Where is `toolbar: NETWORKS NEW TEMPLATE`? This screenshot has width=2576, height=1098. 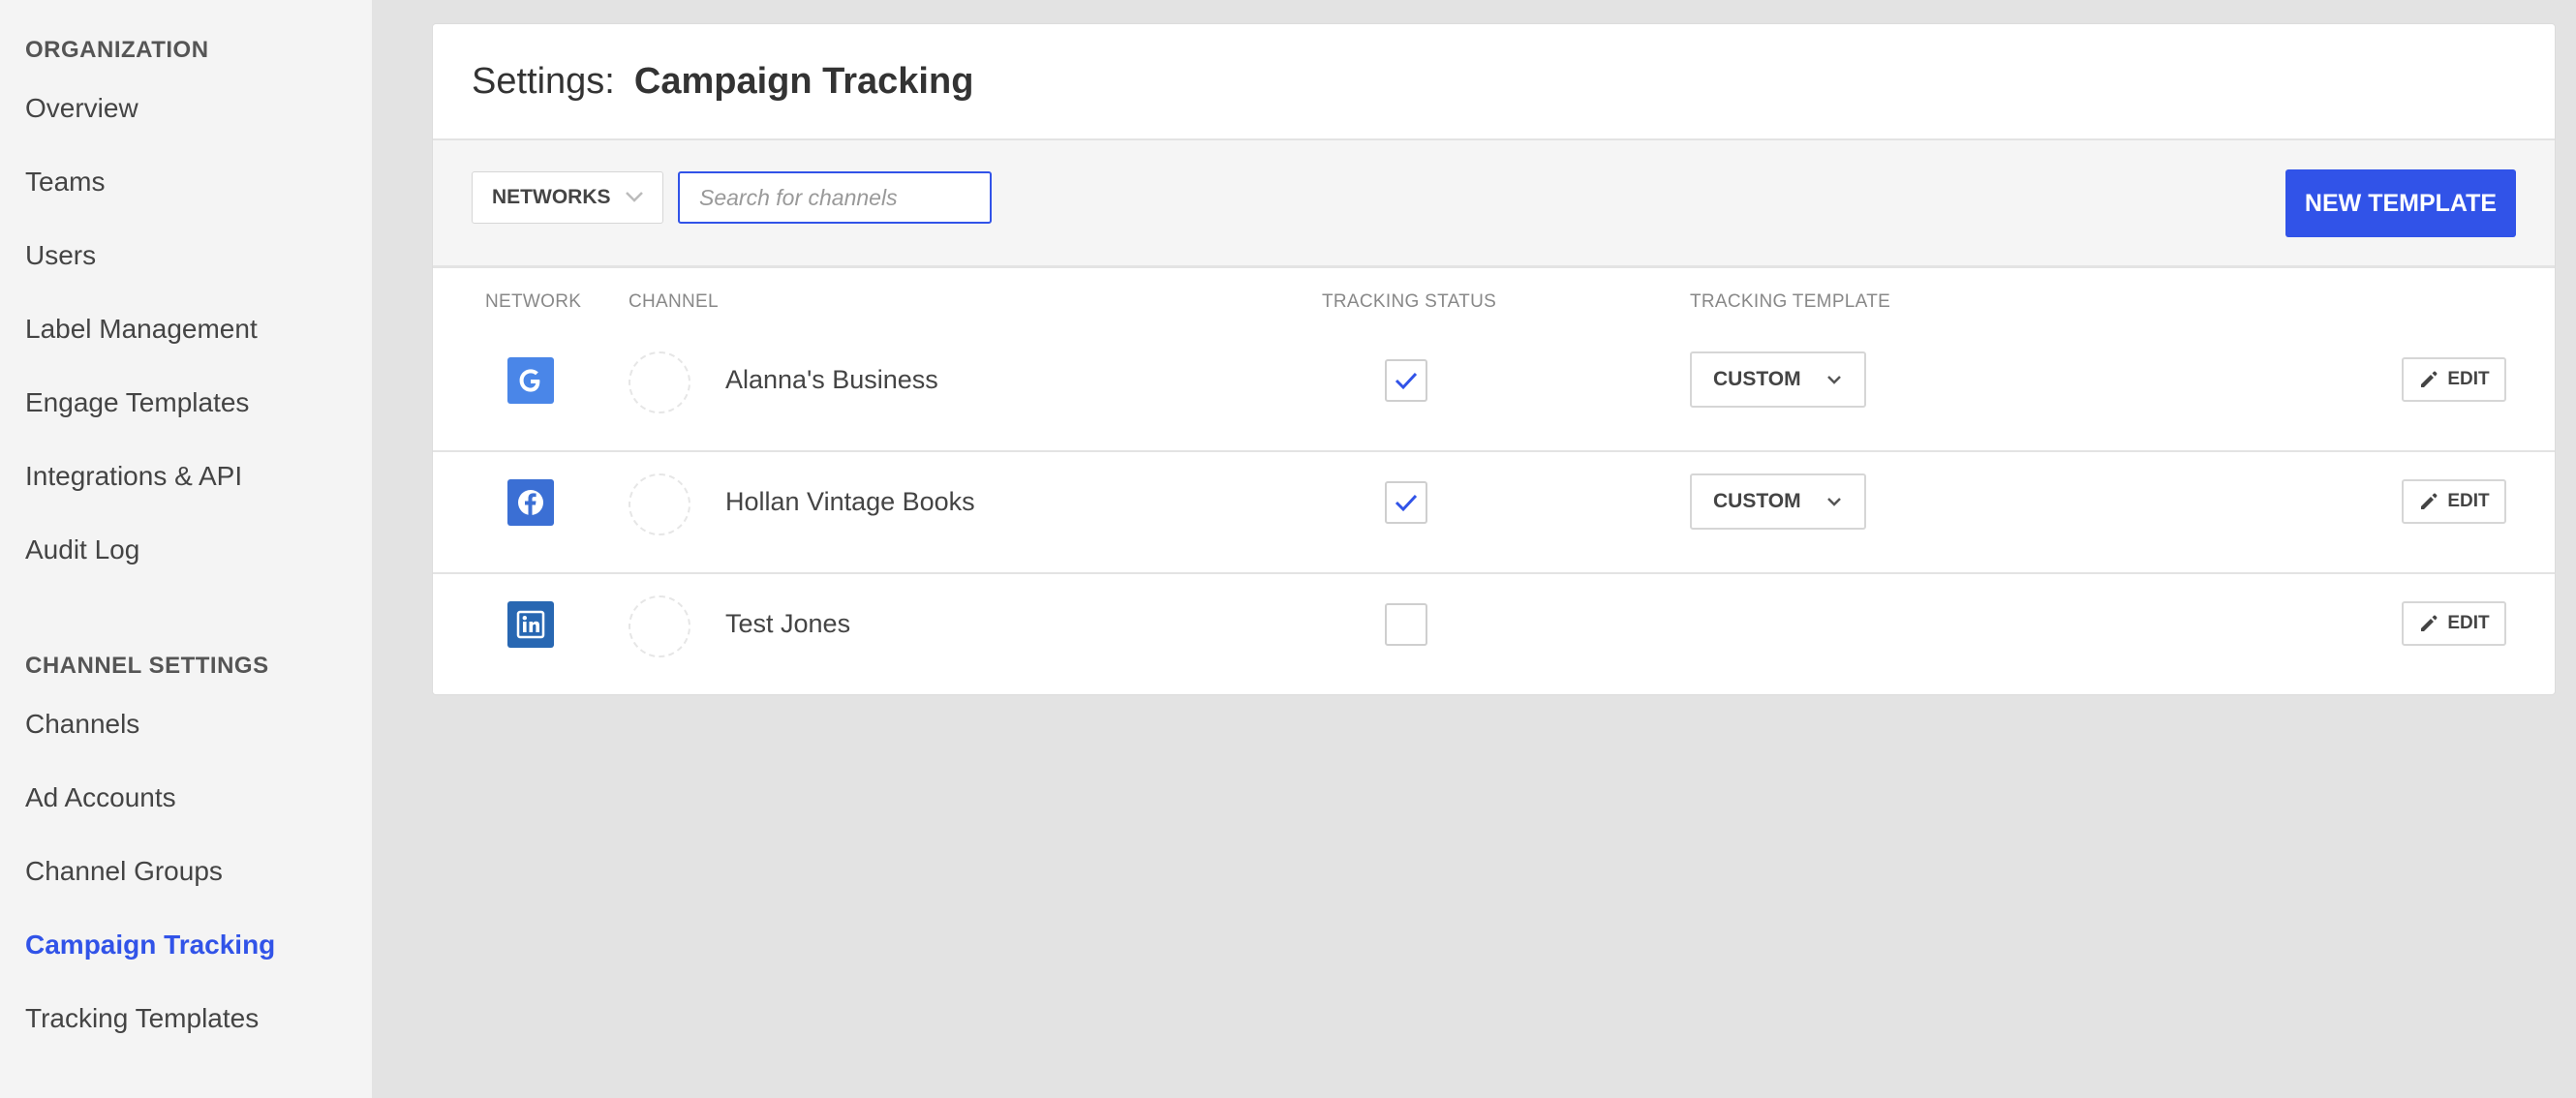 toolbar: NETWORKS NEW TEMPLATE is located at coordinates (1494, 204).